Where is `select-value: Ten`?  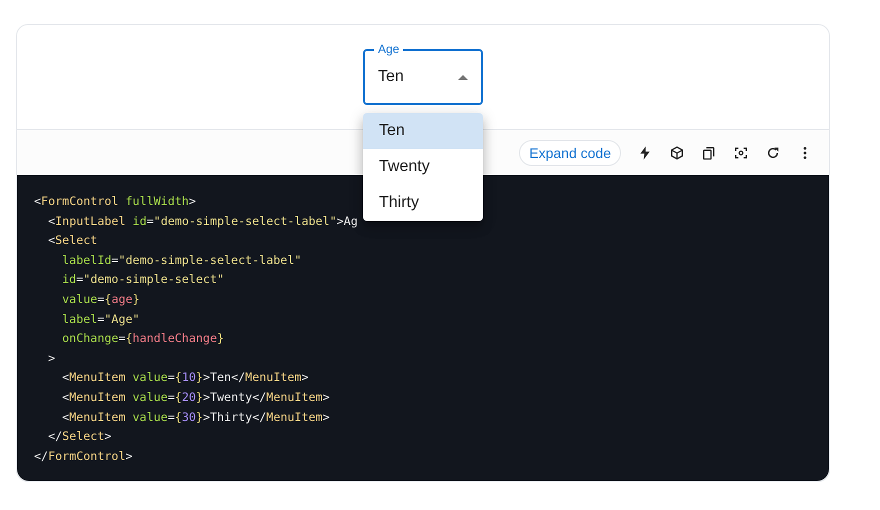
select-value: Ten is located at coordinates (391, 77).